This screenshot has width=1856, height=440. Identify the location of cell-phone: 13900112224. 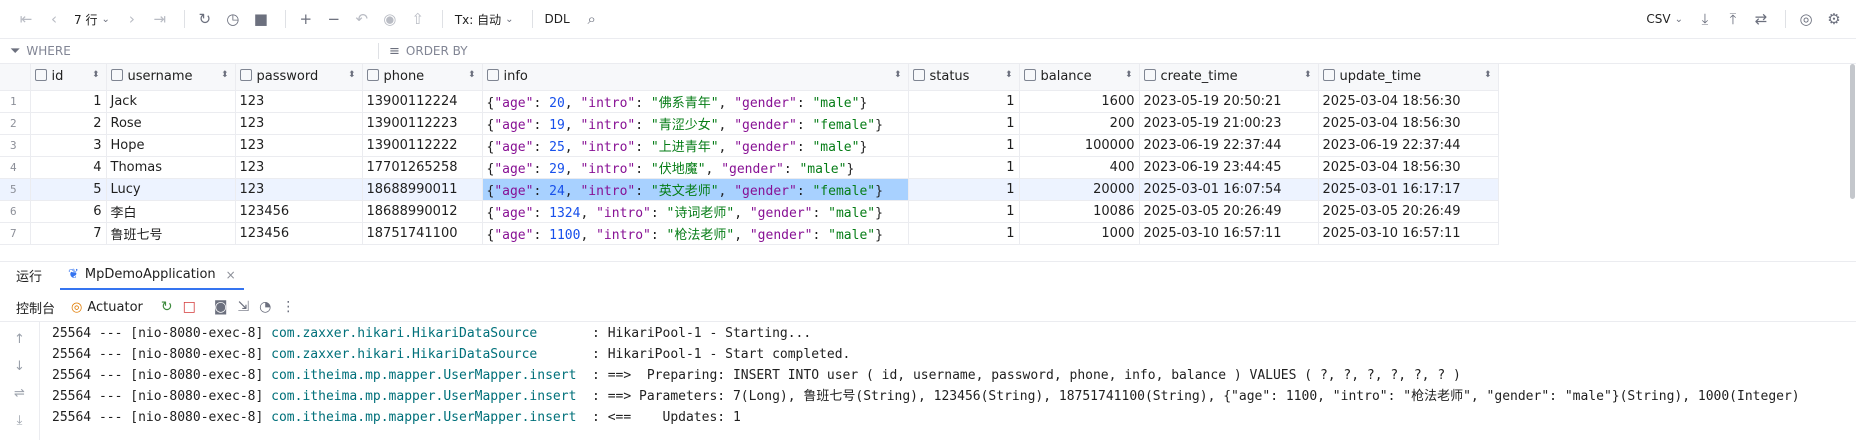
(422, 101).